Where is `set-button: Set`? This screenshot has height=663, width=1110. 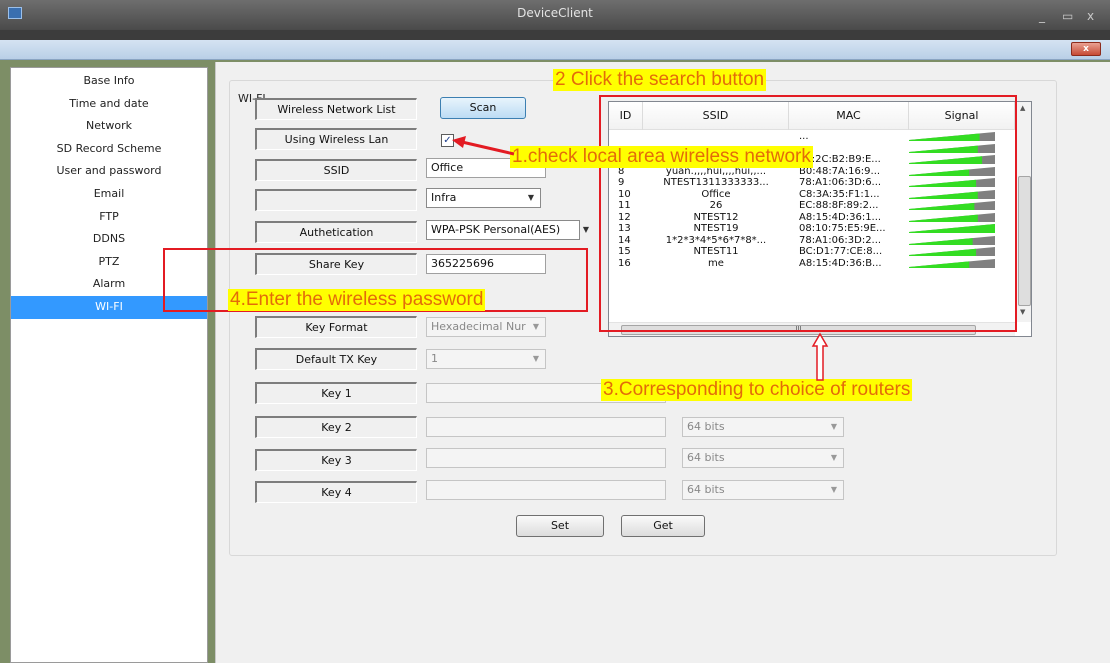 set-button: Set is located at coordinates (560, 526).